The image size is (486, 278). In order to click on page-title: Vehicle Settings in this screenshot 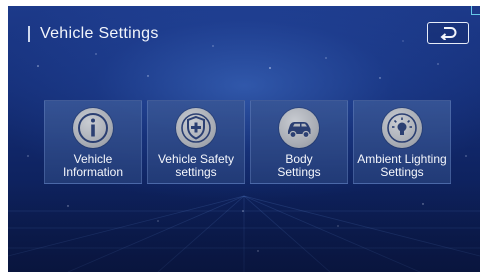, I will do `click(99, 33)`.